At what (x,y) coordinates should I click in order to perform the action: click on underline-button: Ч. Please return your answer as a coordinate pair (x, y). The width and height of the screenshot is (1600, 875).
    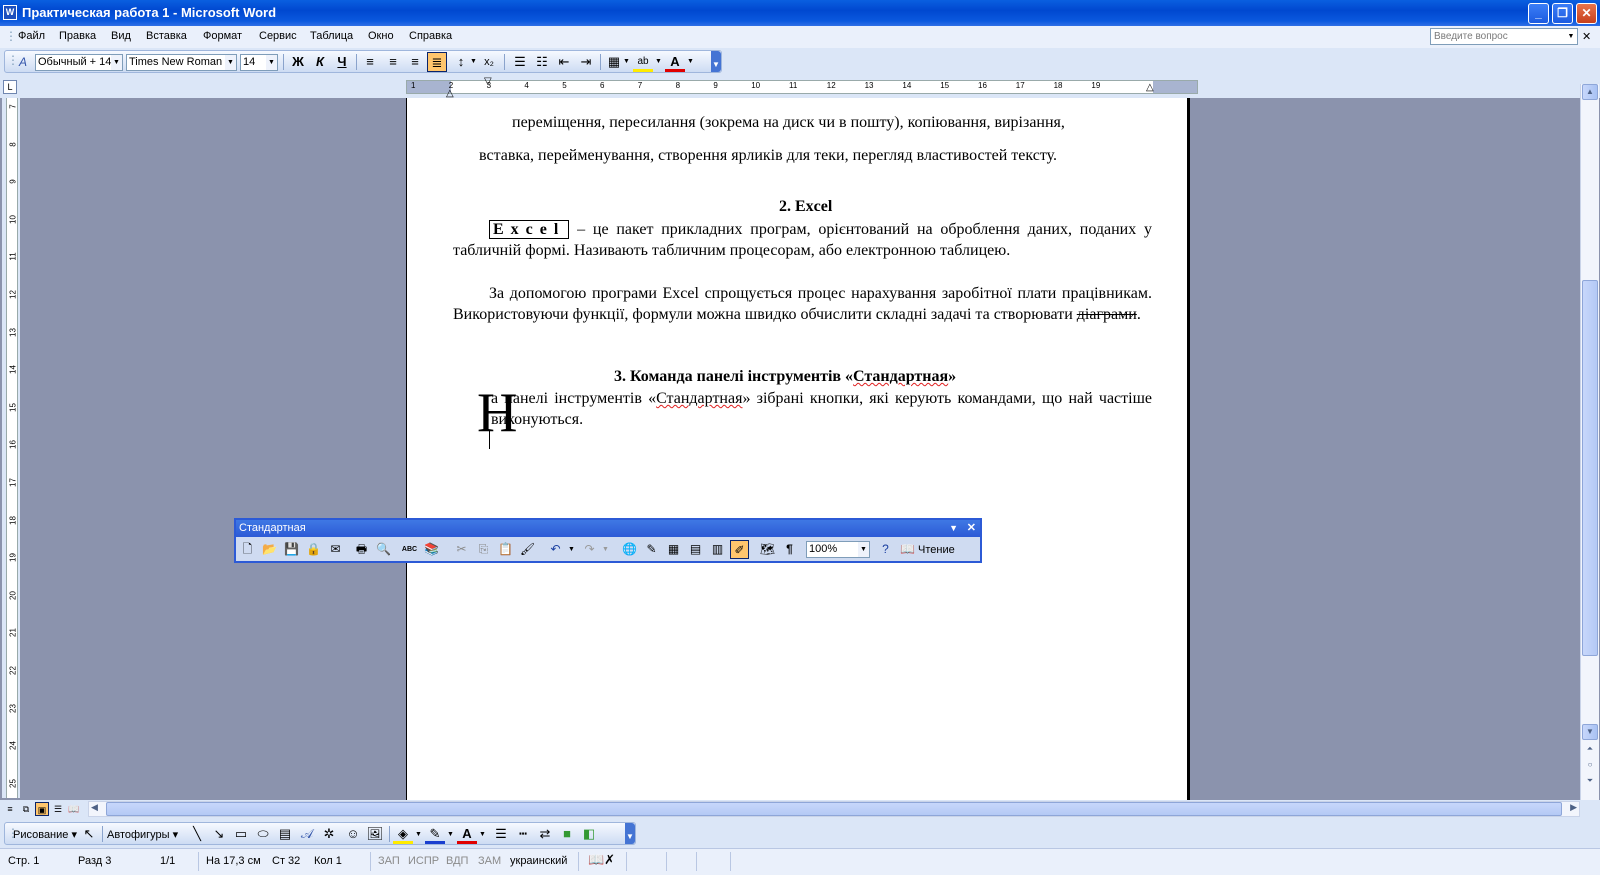
    Looking at the image, I should click on (342, 62).